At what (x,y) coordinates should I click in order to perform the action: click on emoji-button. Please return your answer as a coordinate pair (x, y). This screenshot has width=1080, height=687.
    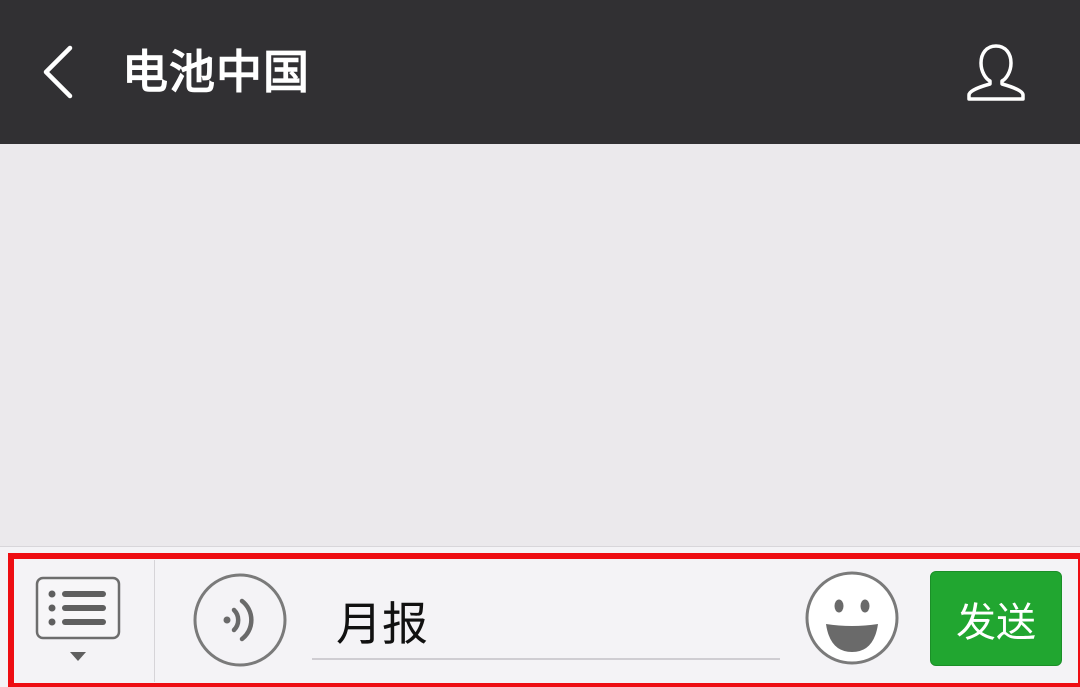
    Looking at the image, I should click on (852, 618).